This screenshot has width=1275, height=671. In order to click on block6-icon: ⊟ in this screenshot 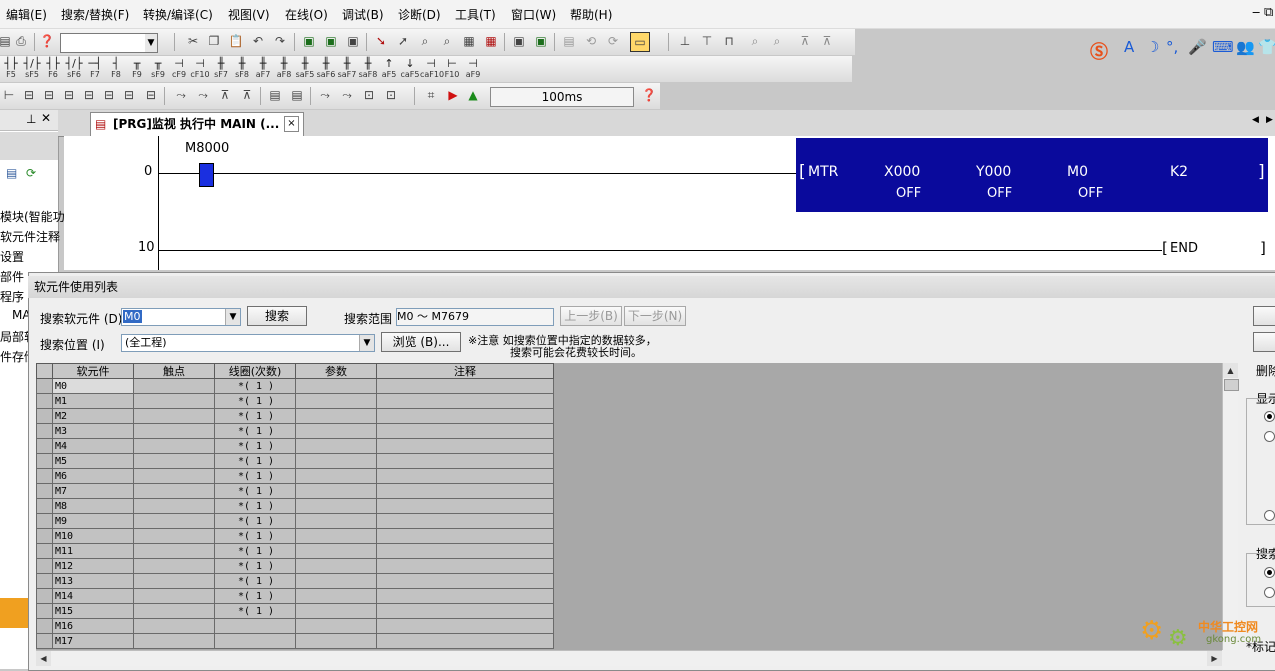, I will do `click(129, 95)`.